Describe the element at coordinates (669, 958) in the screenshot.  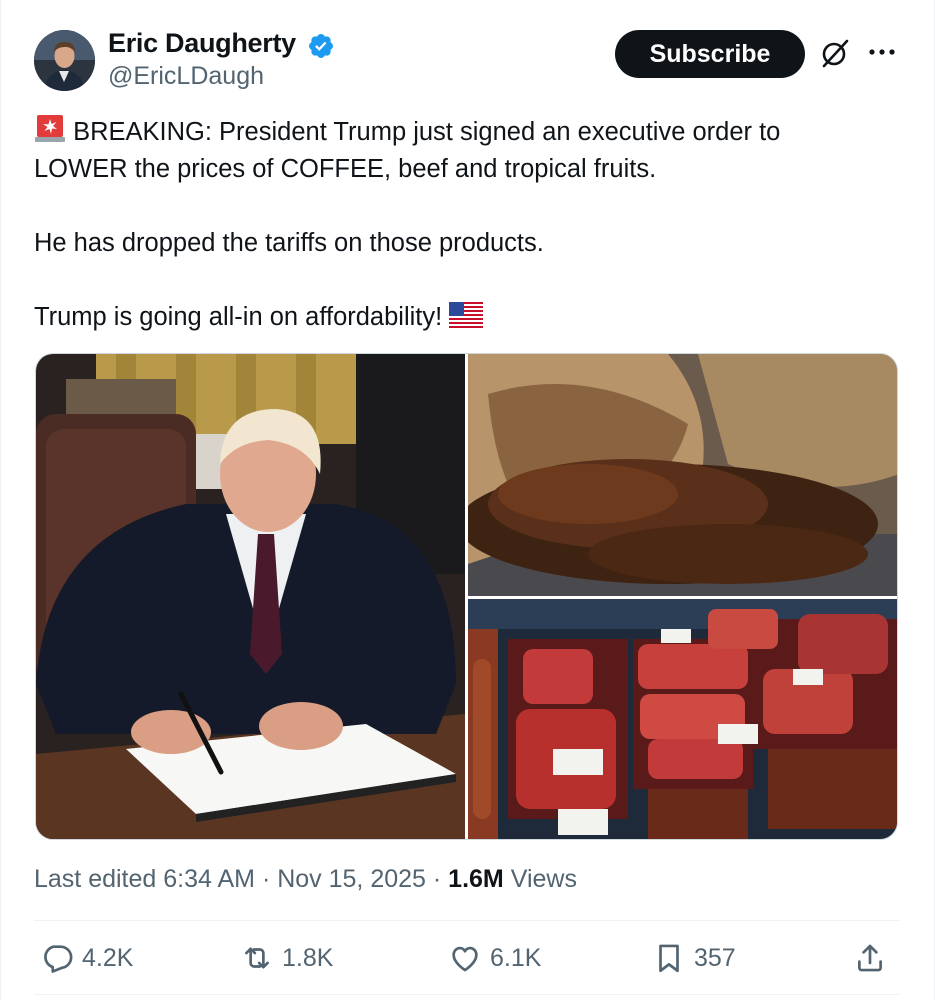
I see `bookmark-icon` at that location.